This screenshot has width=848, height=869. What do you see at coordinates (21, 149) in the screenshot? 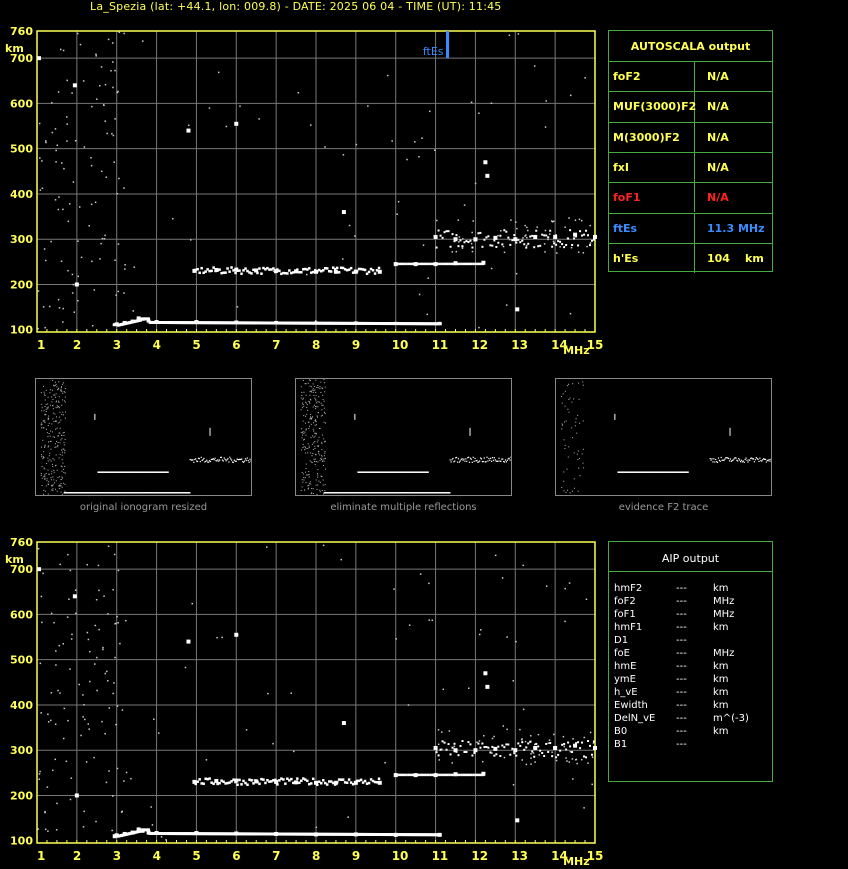
I see `y-tick-label: 500` at bounding box center [21, 149].